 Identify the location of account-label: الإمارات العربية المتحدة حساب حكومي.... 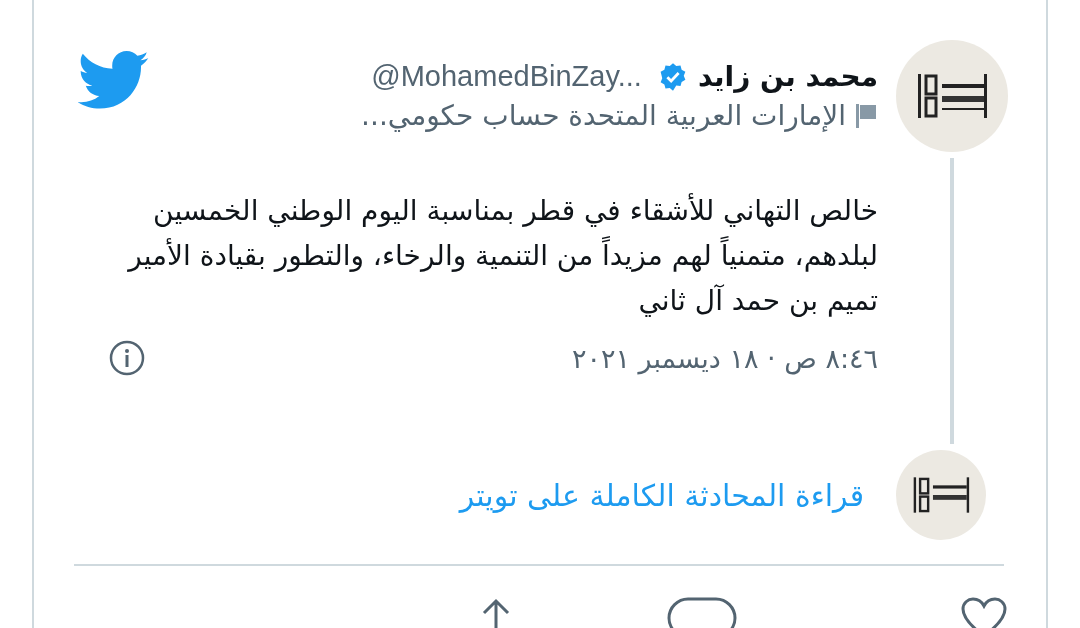
(603, 115).